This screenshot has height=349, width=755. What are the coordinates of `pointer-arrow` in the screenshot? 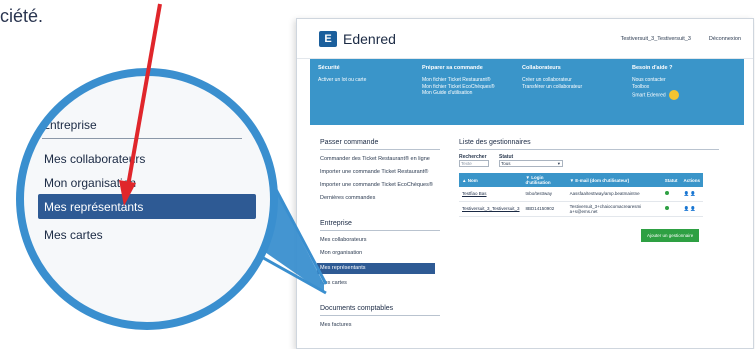 It's located at (140, 104).